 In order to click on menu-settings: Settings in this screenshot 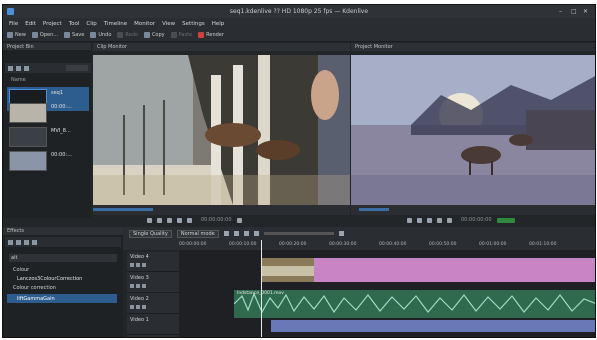, I will do `click(193, 24)`.